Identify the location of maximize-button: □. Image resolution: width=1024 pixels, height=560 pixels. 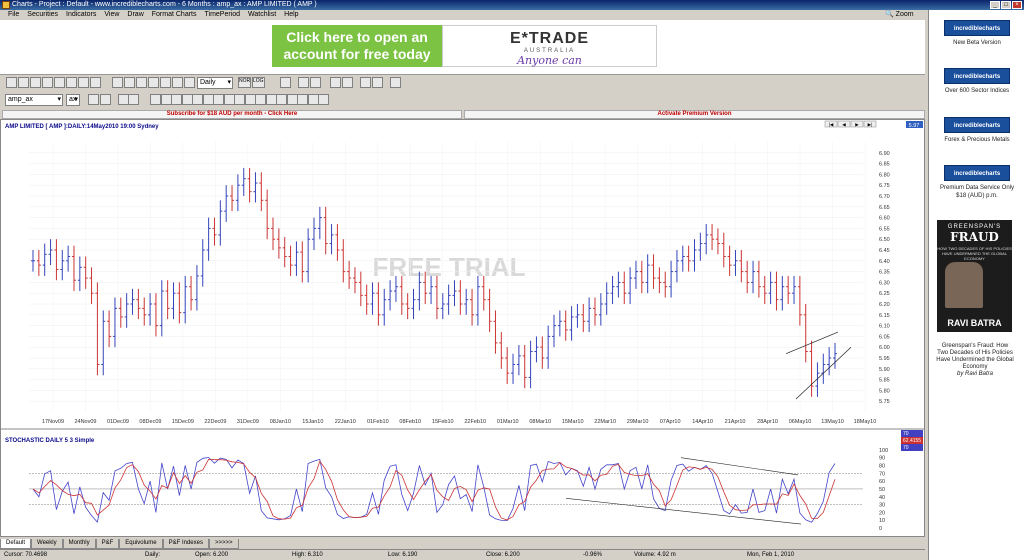
(1006, 5).